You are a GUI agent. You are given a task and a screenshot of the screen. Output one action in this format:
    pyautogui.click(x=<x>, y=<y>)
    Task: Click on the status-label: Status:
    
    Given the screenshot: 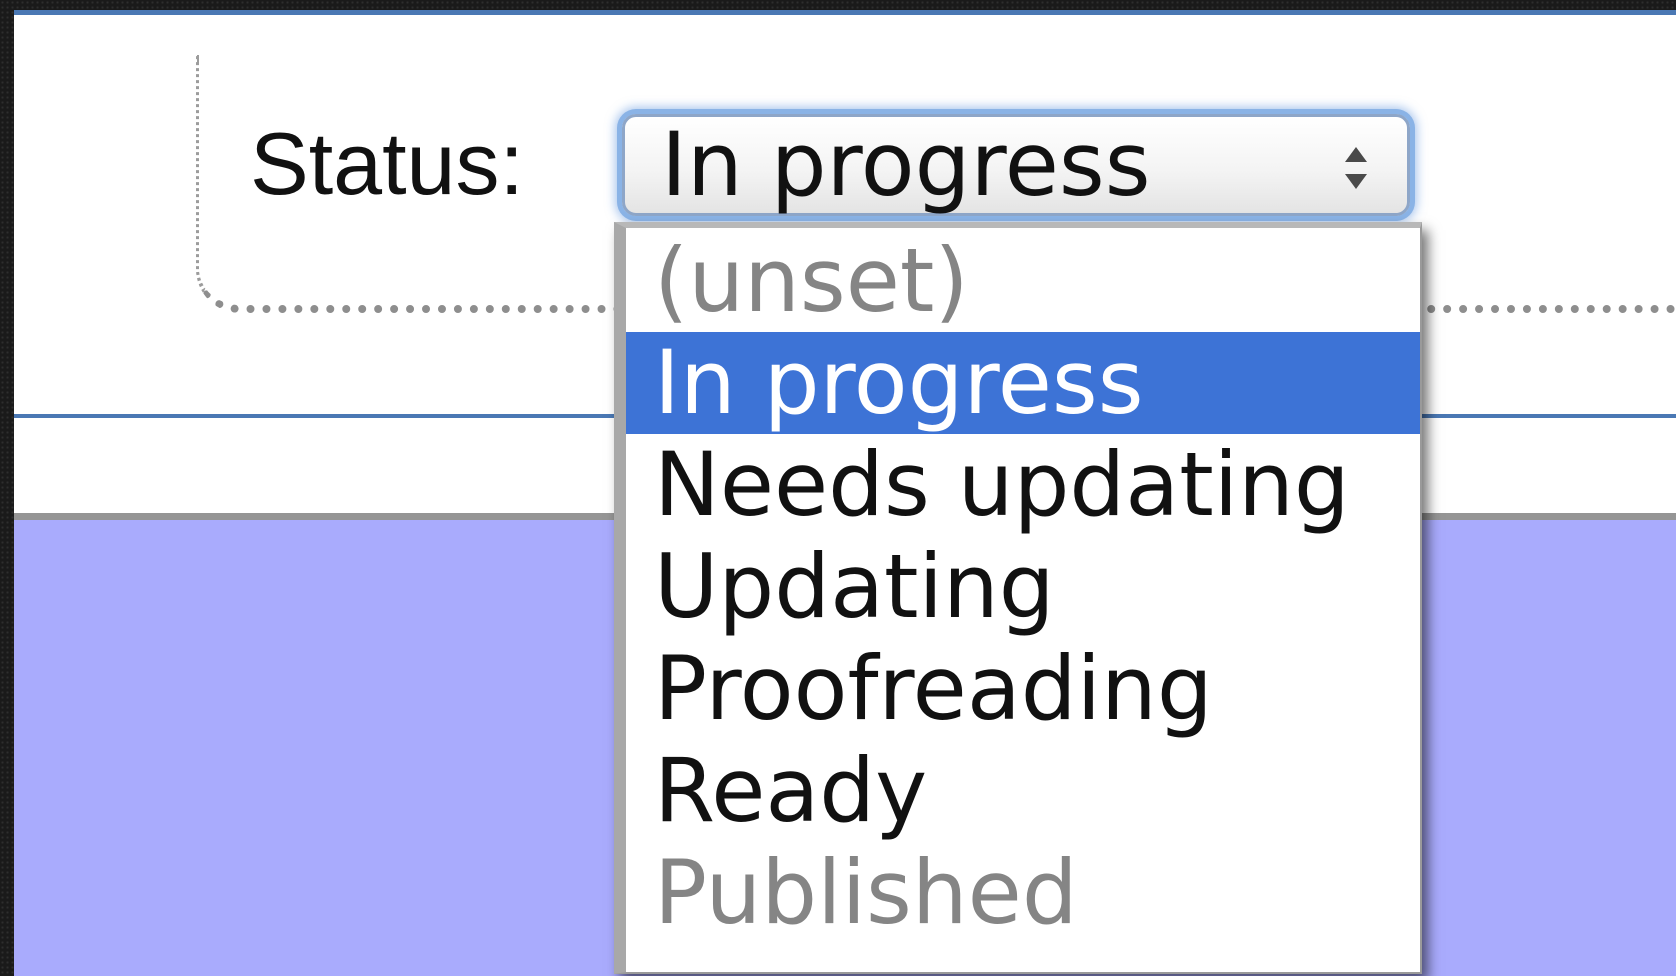 What is the action you would take?
    pyautogui.click(x=387, y=163)
    